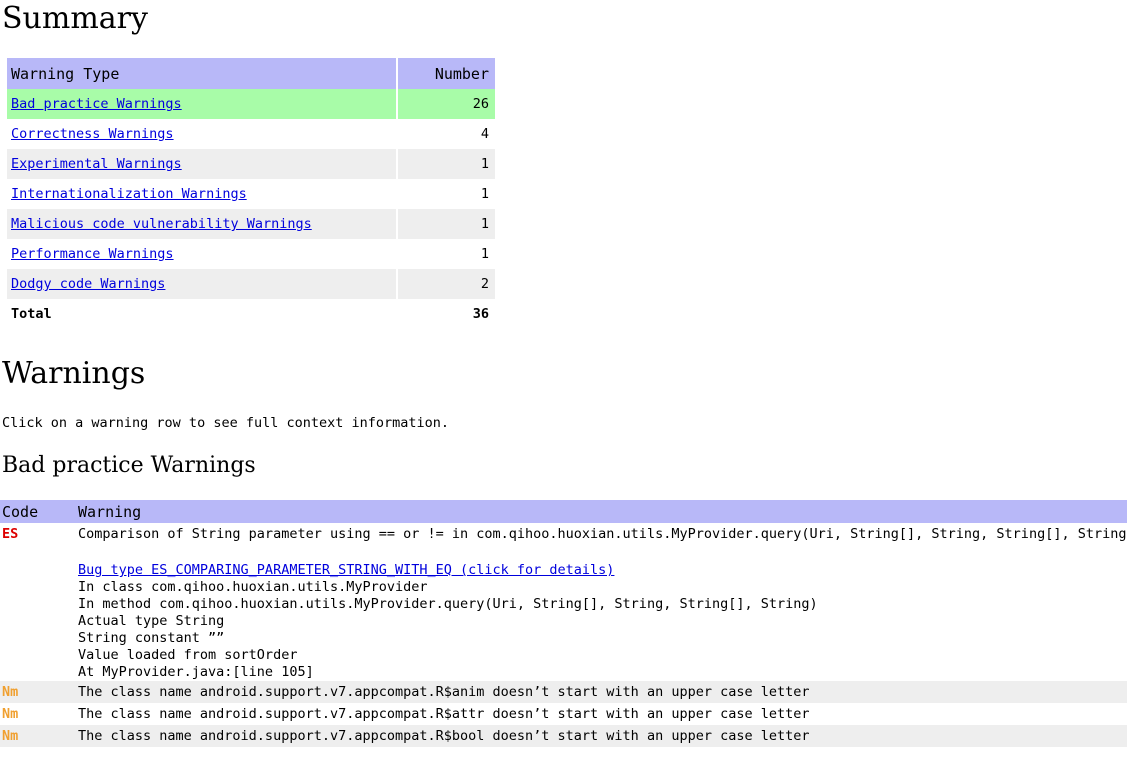 The height and width of the screenshot is (768, 1127). What do you see at coordinates (129, 465) in the screenshot?
I see `bad-practice-section-title: Bad practice Warnings` at bounding box center [129, 465].